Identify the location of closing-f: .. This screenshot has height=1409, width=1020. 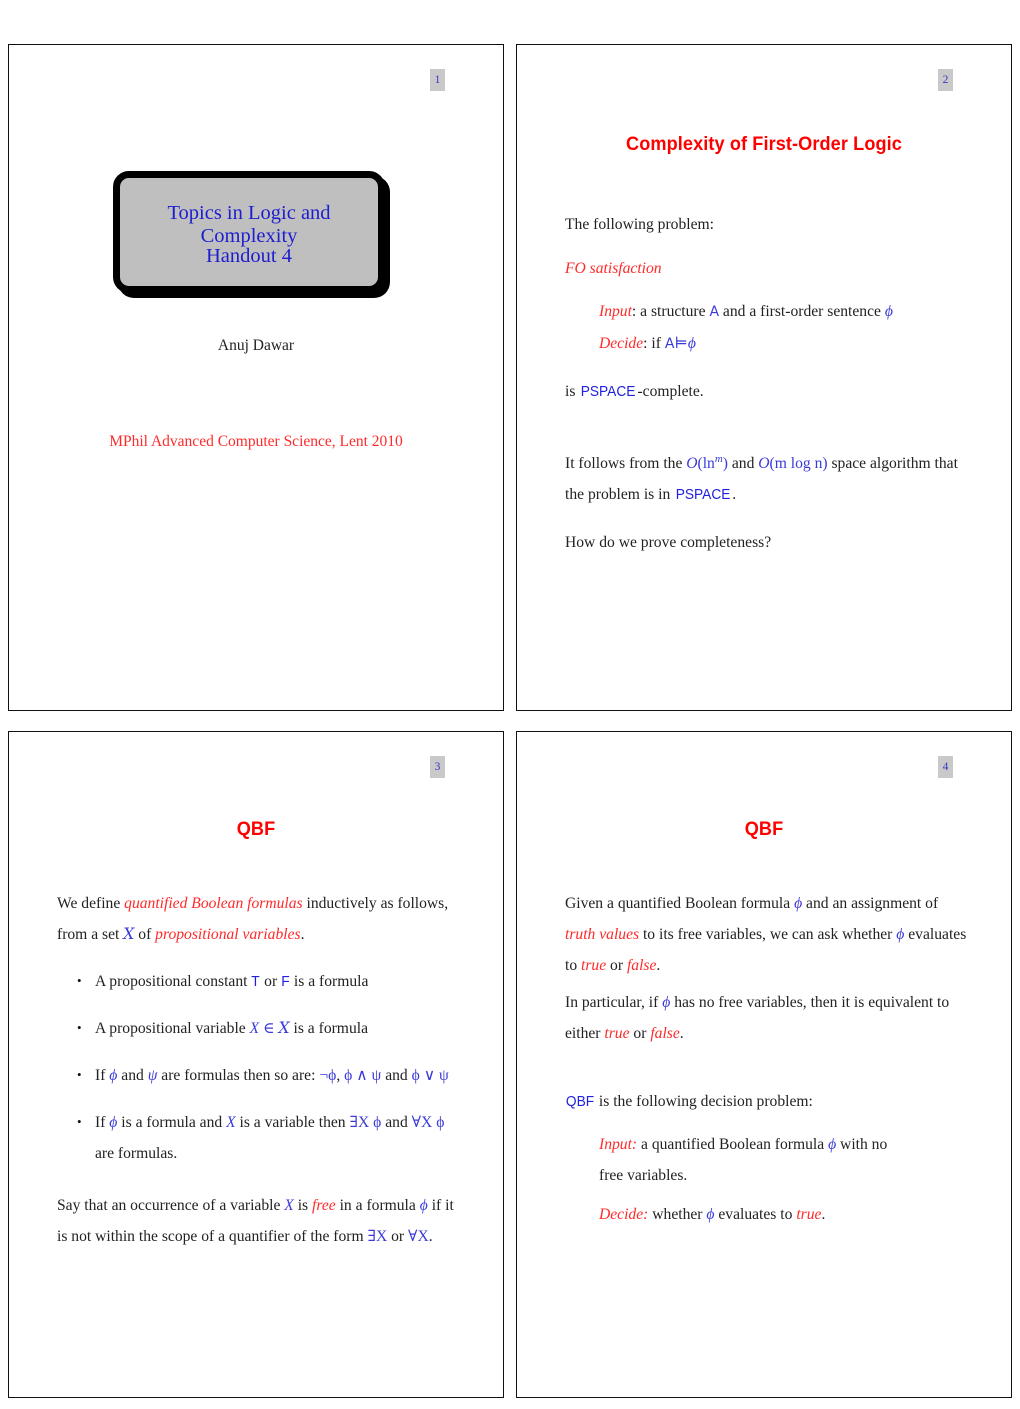
(430, 1236).